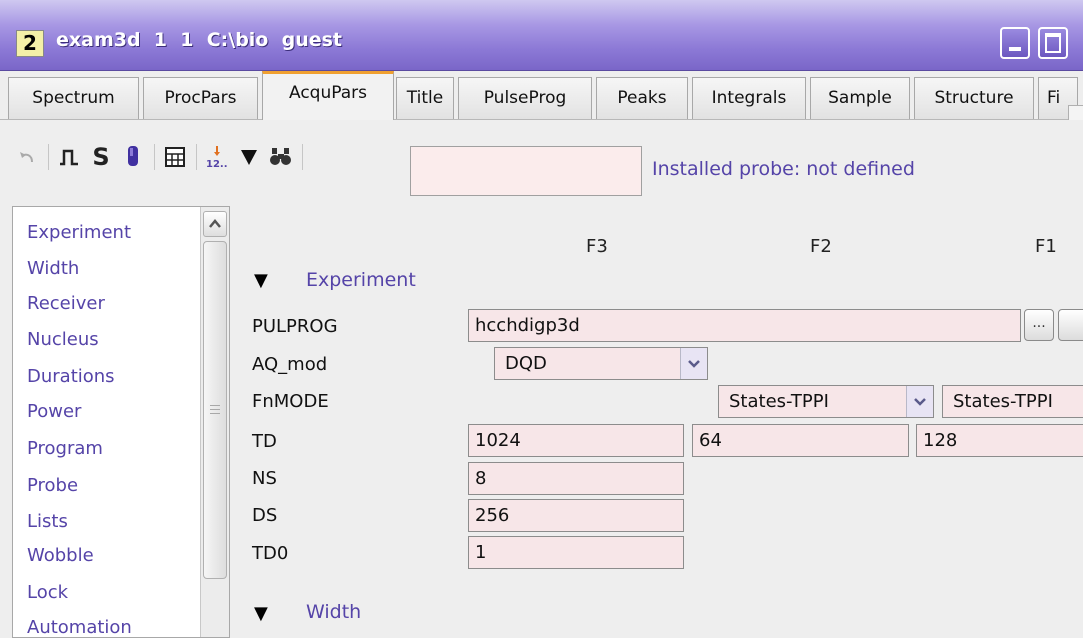 The width and height of the screenshot is (1083, 638). I want to click on tab-title: Title, so click(425, 98).